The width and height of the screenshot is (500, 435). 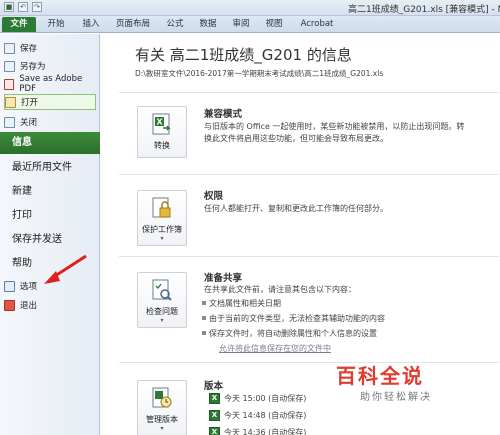 I want to click on watermark-logo: 百科全说 助你轻松解决, so click(x=398, y=383).